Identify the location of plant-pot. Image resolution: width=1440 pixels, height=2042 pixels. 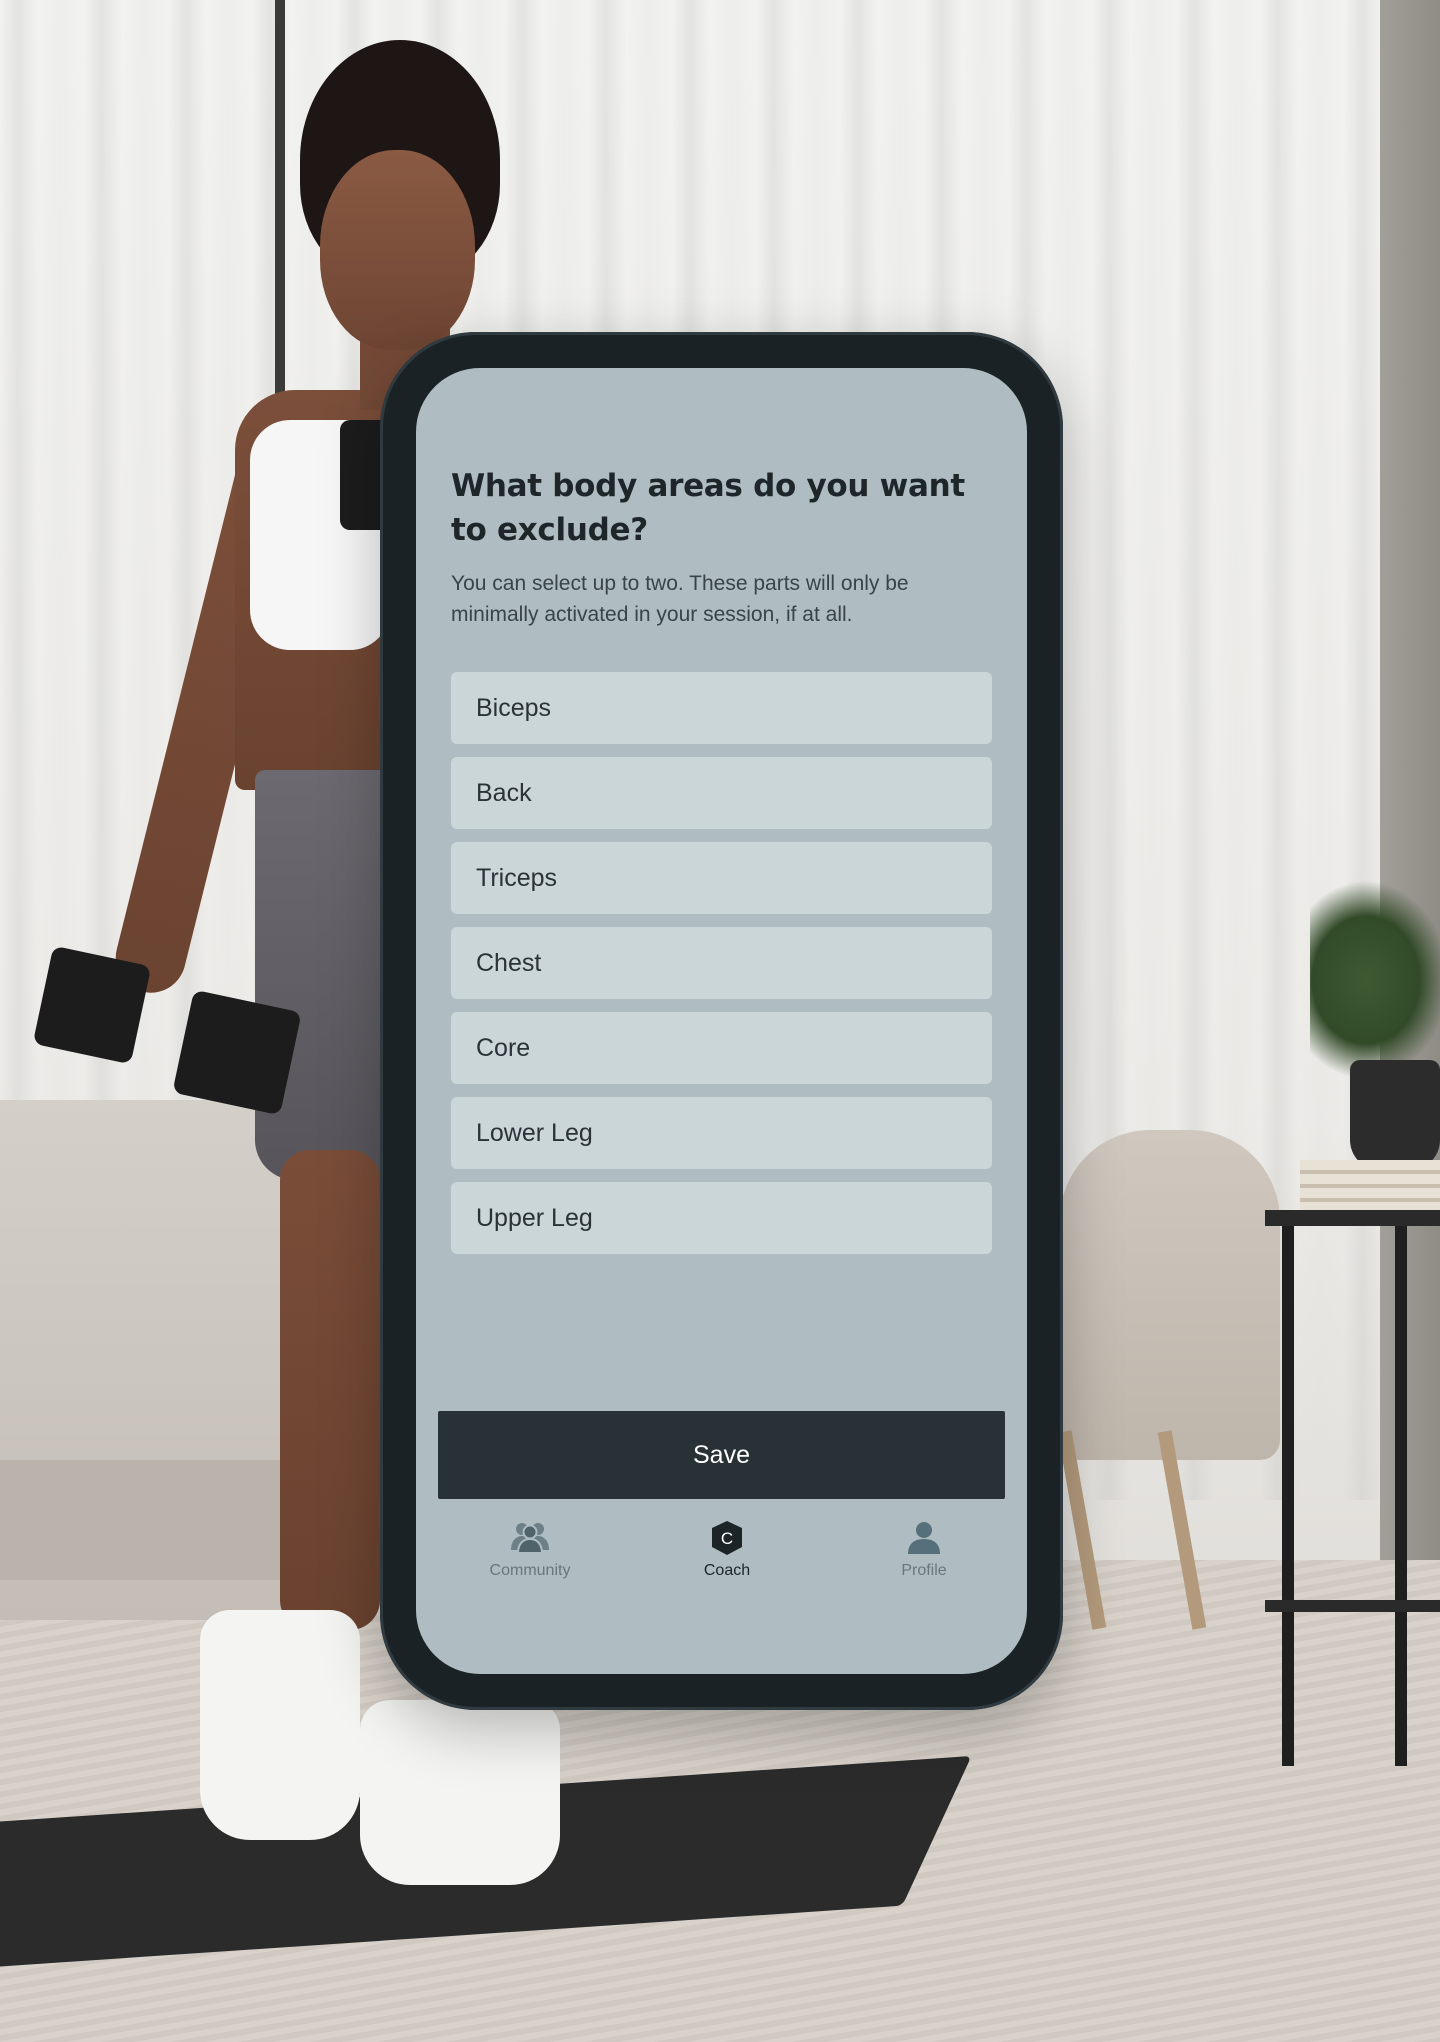
(1395, 1115).